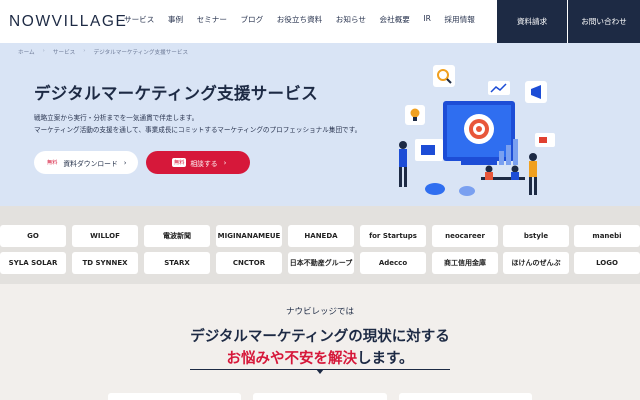 The width and height of the screenshot is (640, 400). Describe the element at coordinates (139, 19) in the screenshot. I see `nav-item-service: サービス` at that location.